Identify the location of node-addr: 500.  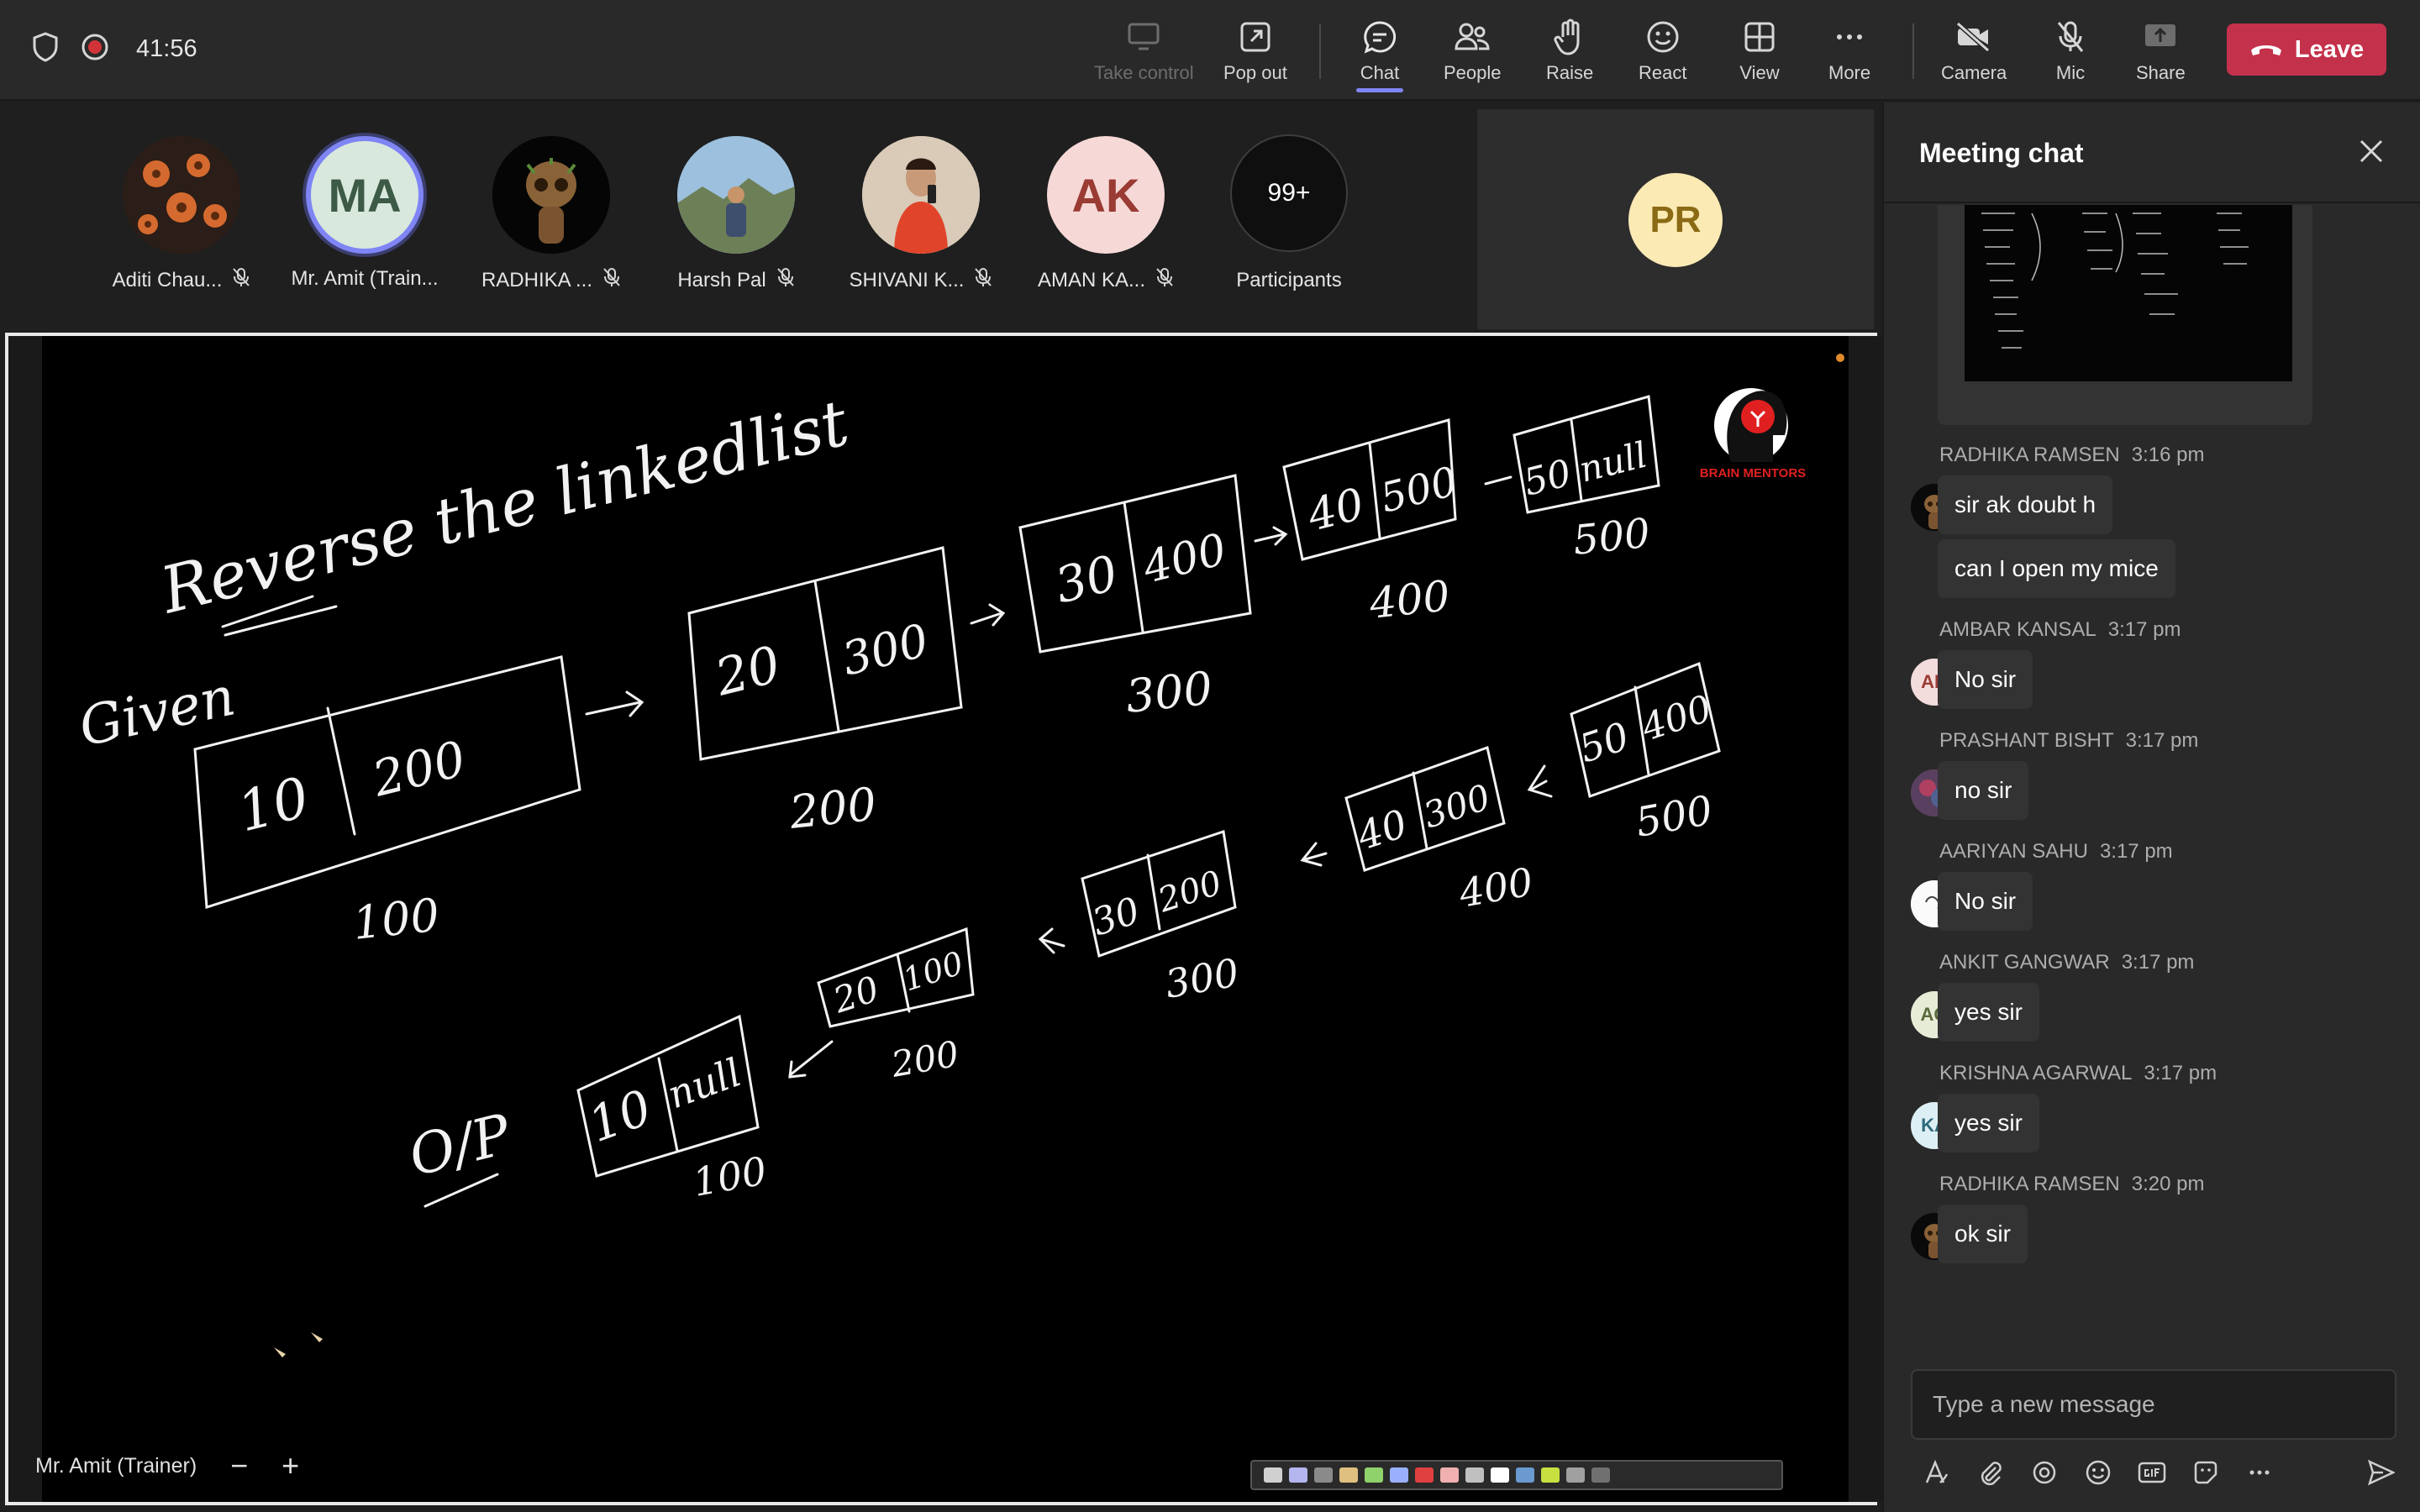
(1611, 537).